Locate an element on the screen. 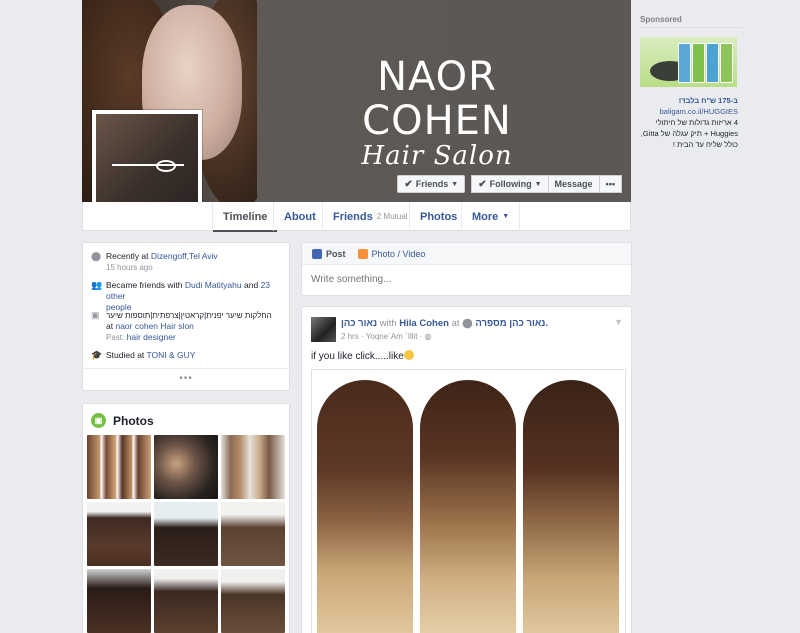 This screenshot has height=633, width=800. ellipsis-icon: ••• is located at coordinates (610, 184).